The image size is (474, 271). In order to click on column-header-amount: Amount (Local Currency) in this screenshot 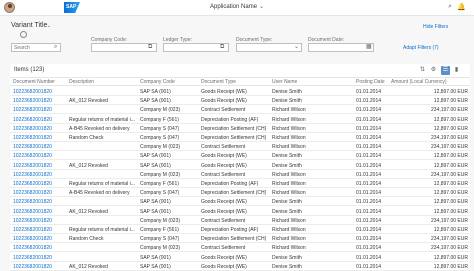, I will do `click(419, 82)`.